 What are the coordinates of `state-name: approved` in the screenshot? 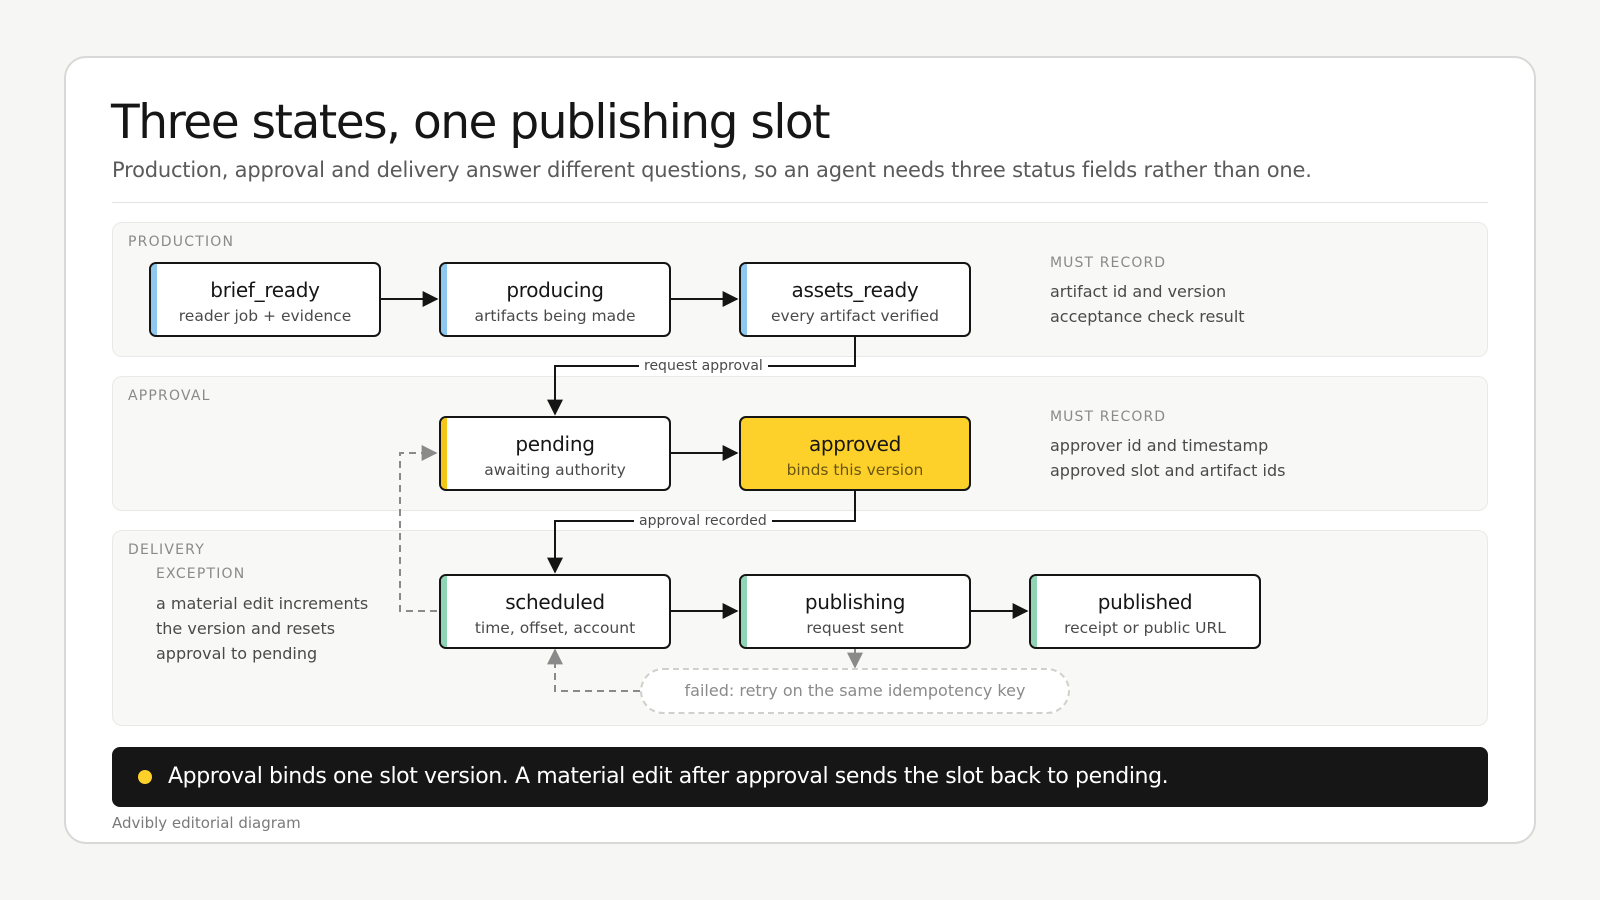 It's located at (855, 444).